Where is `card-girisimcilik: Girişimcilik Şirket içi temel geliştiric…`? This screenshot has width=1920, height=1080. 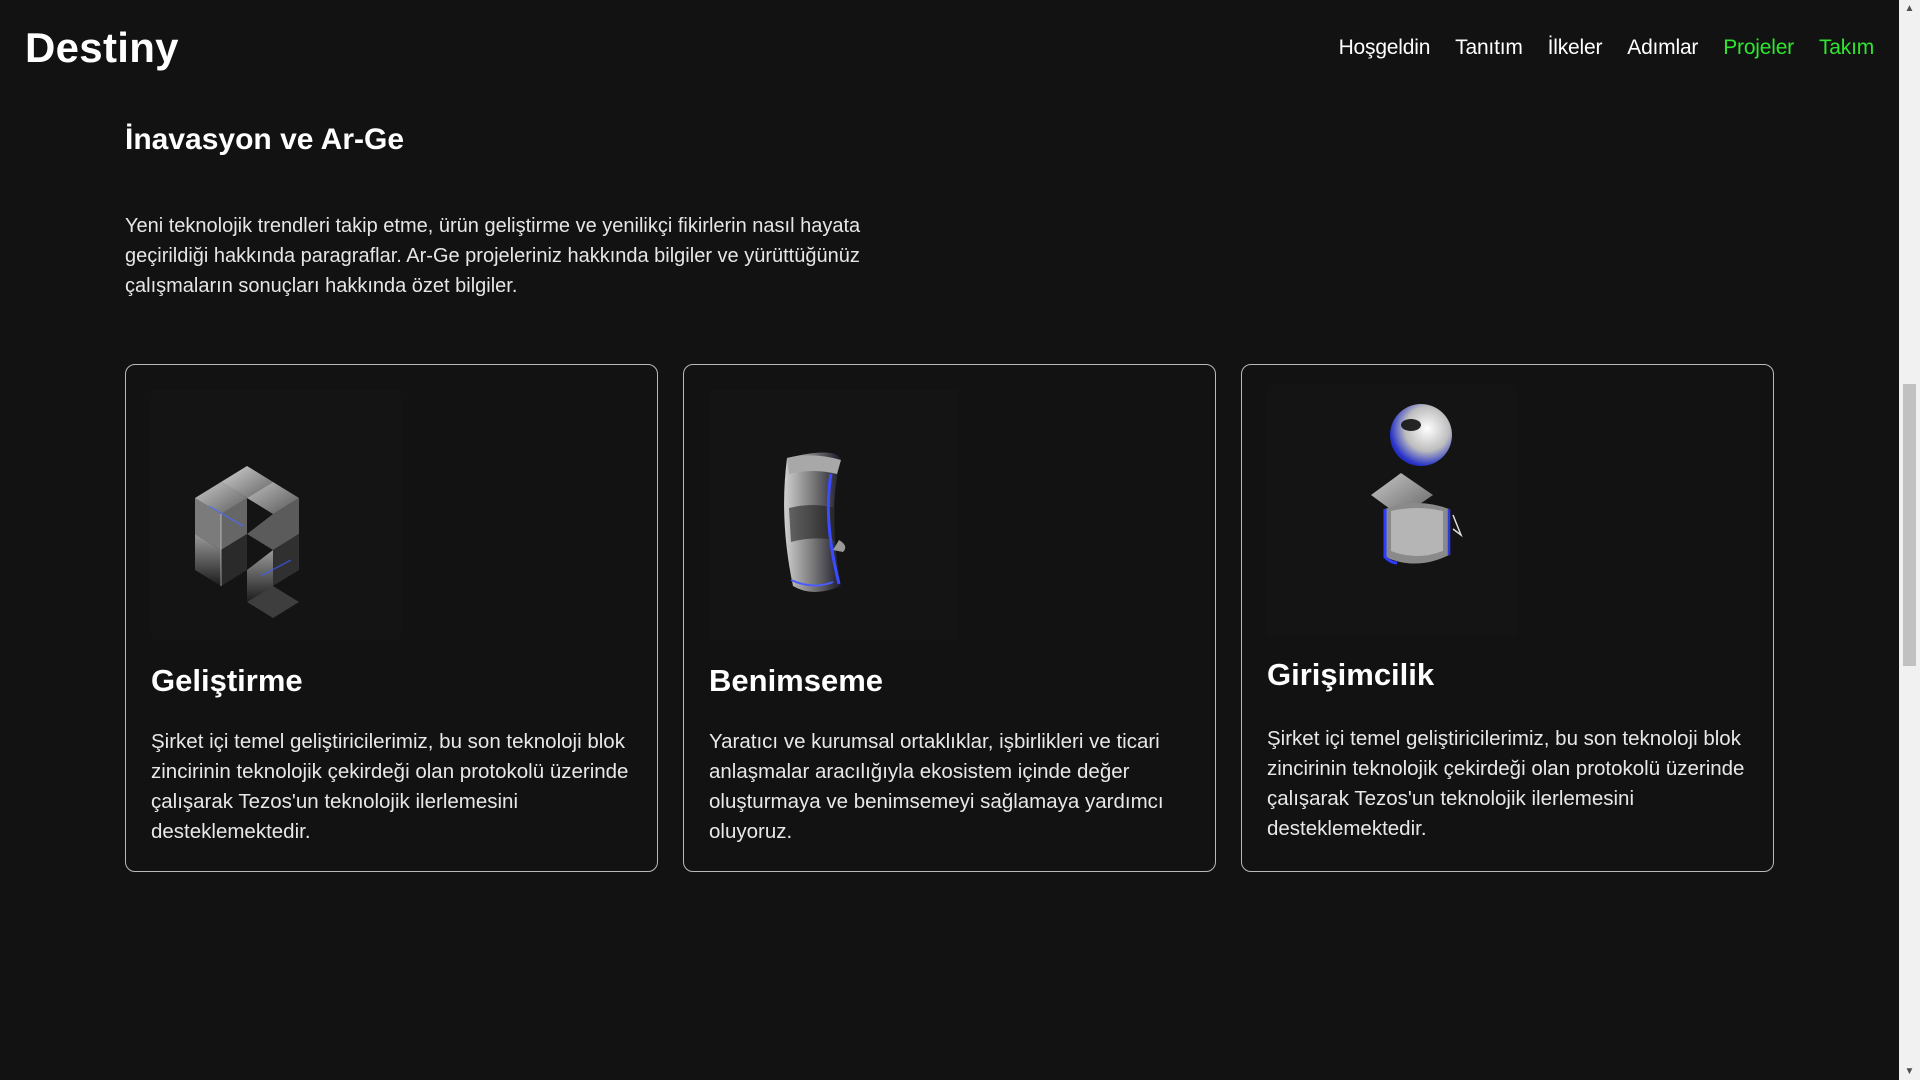
card-girisimcilik: Girişimcilik Şirket içi temel geliştiric… is located at coordinates (1507, 618).